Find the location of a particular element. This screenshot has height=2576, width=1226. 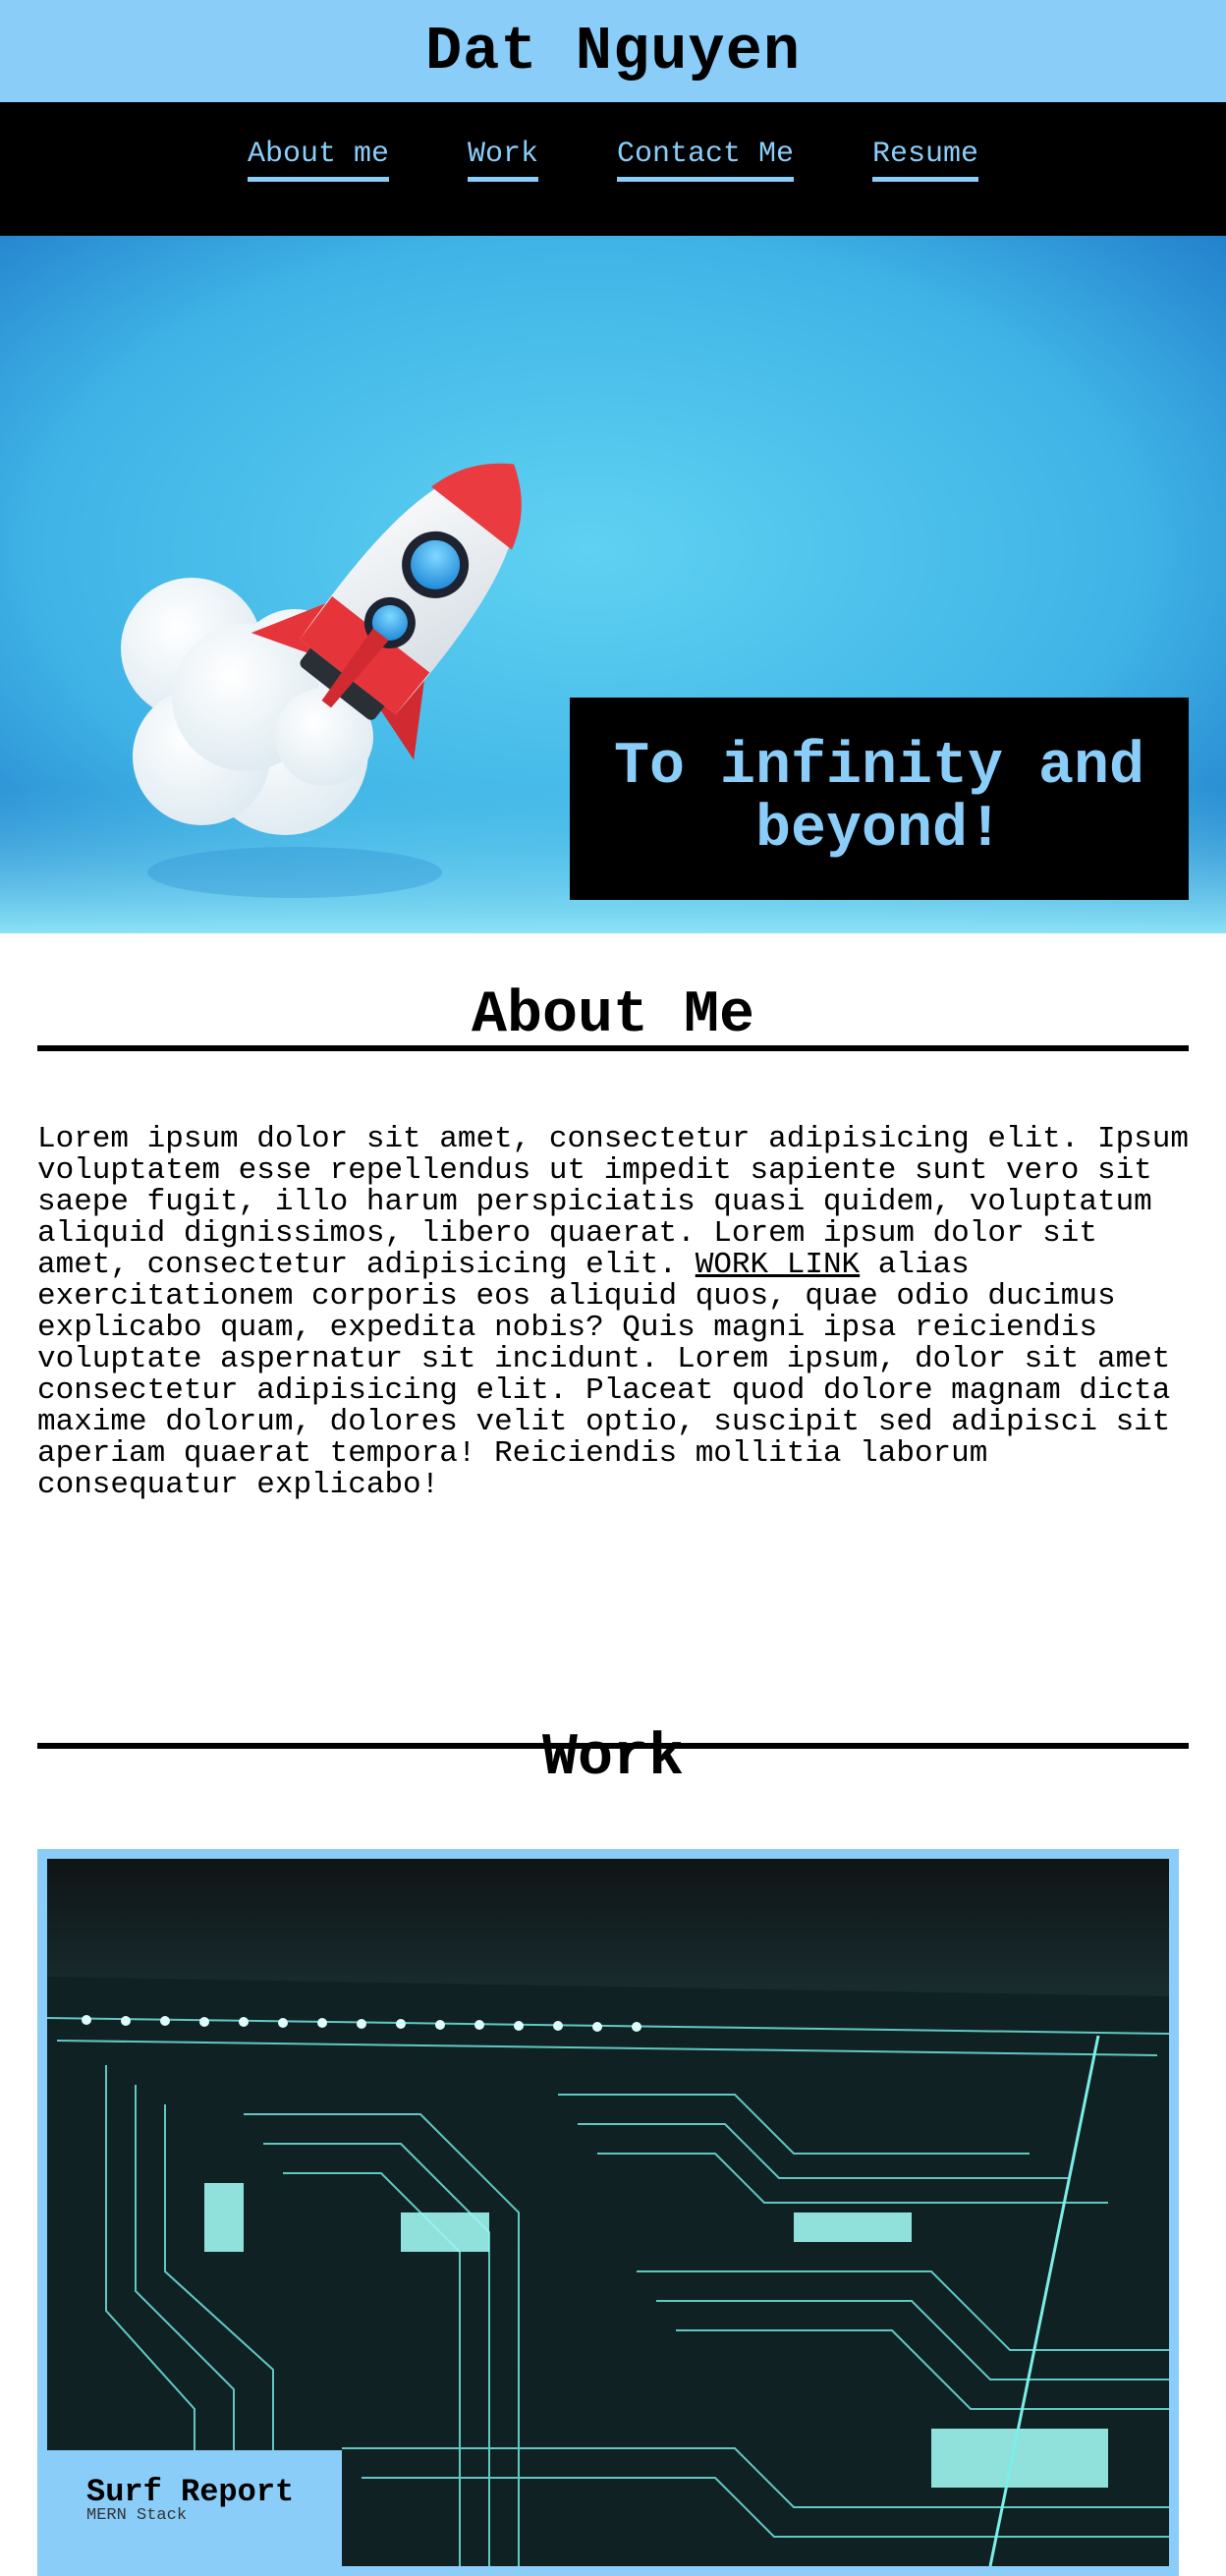

hero-tagline-box: To infinity and beyond! is located at coordinates (879, 799).